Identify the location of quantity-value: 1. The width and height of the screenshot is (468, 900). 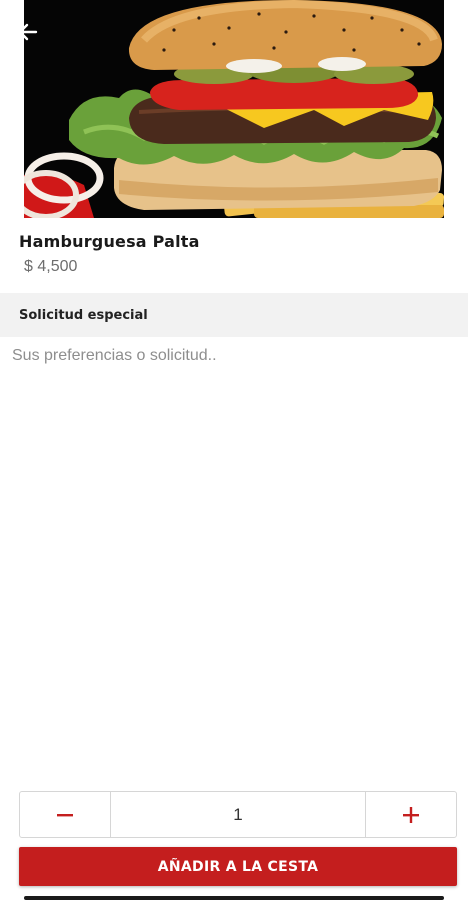
(238, 814).